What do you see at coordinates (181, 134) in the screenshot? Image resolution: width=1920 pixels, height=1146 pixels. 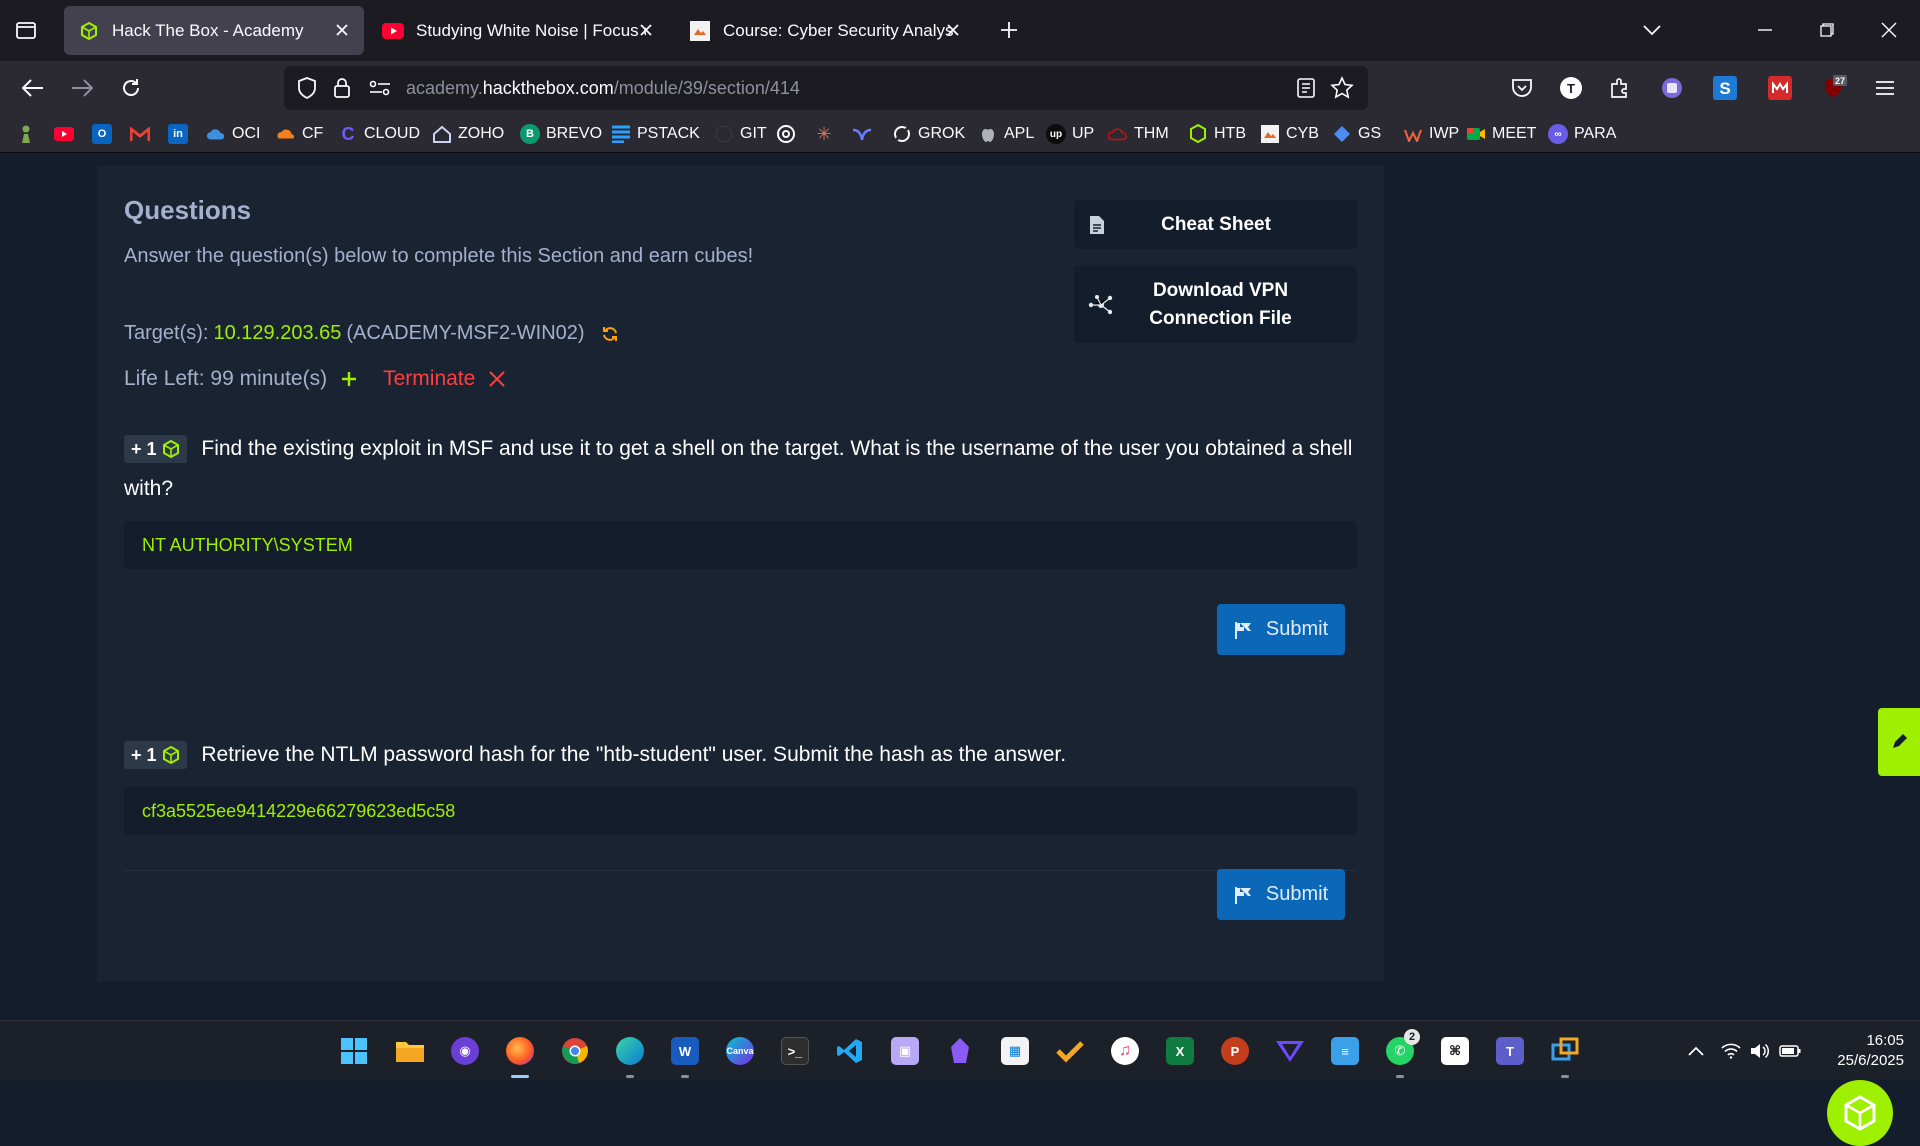 I see `bookmark-linkedin: in` at bounding box center [181, 134].